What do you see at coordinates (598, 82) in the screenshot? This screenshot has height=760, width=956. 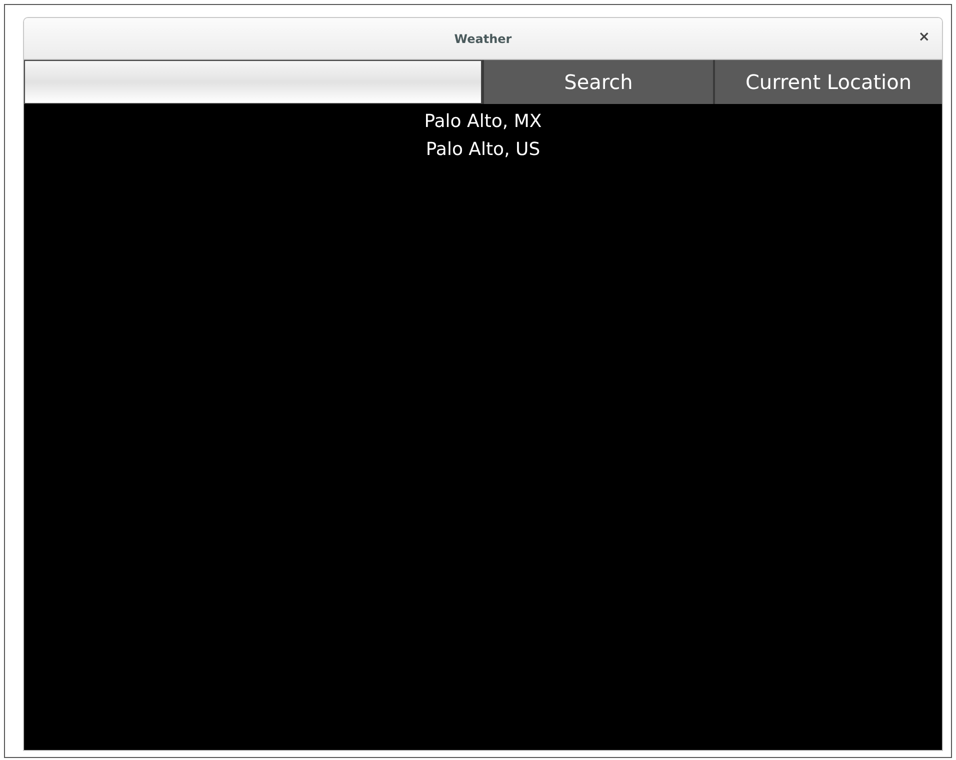 I see `search-button: Search` at bounding box center [598, 82].